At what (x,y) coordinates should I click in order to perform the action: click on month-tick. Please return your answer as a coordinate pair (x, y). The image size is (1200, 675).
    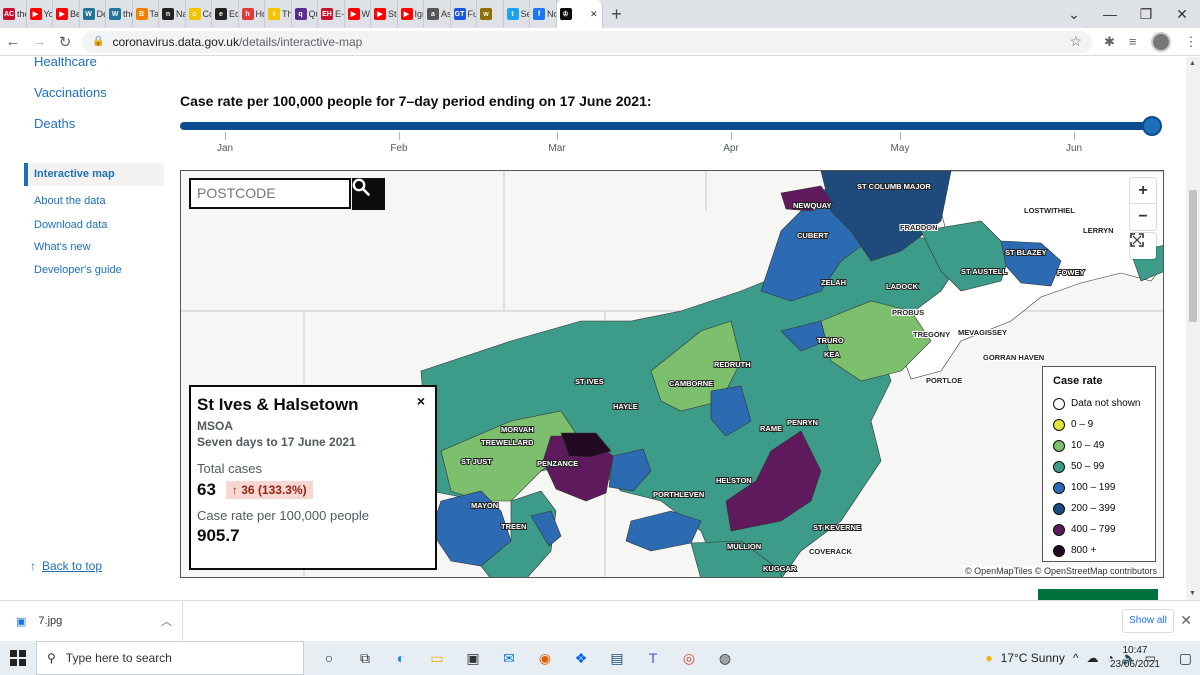
    Looking at the image, I should click on (731, 136).